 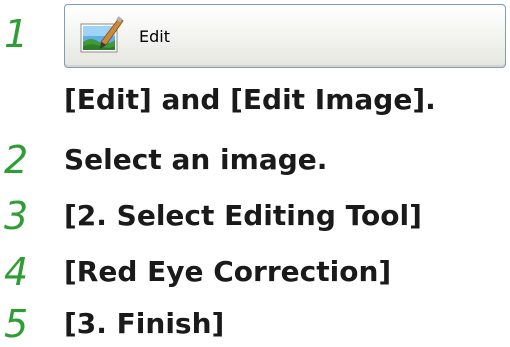 What do you see at coordinates (228, 271) in the screenshot?
I see `step-4-text: [Red Eye Correction]` at bounding box center [228, 271].